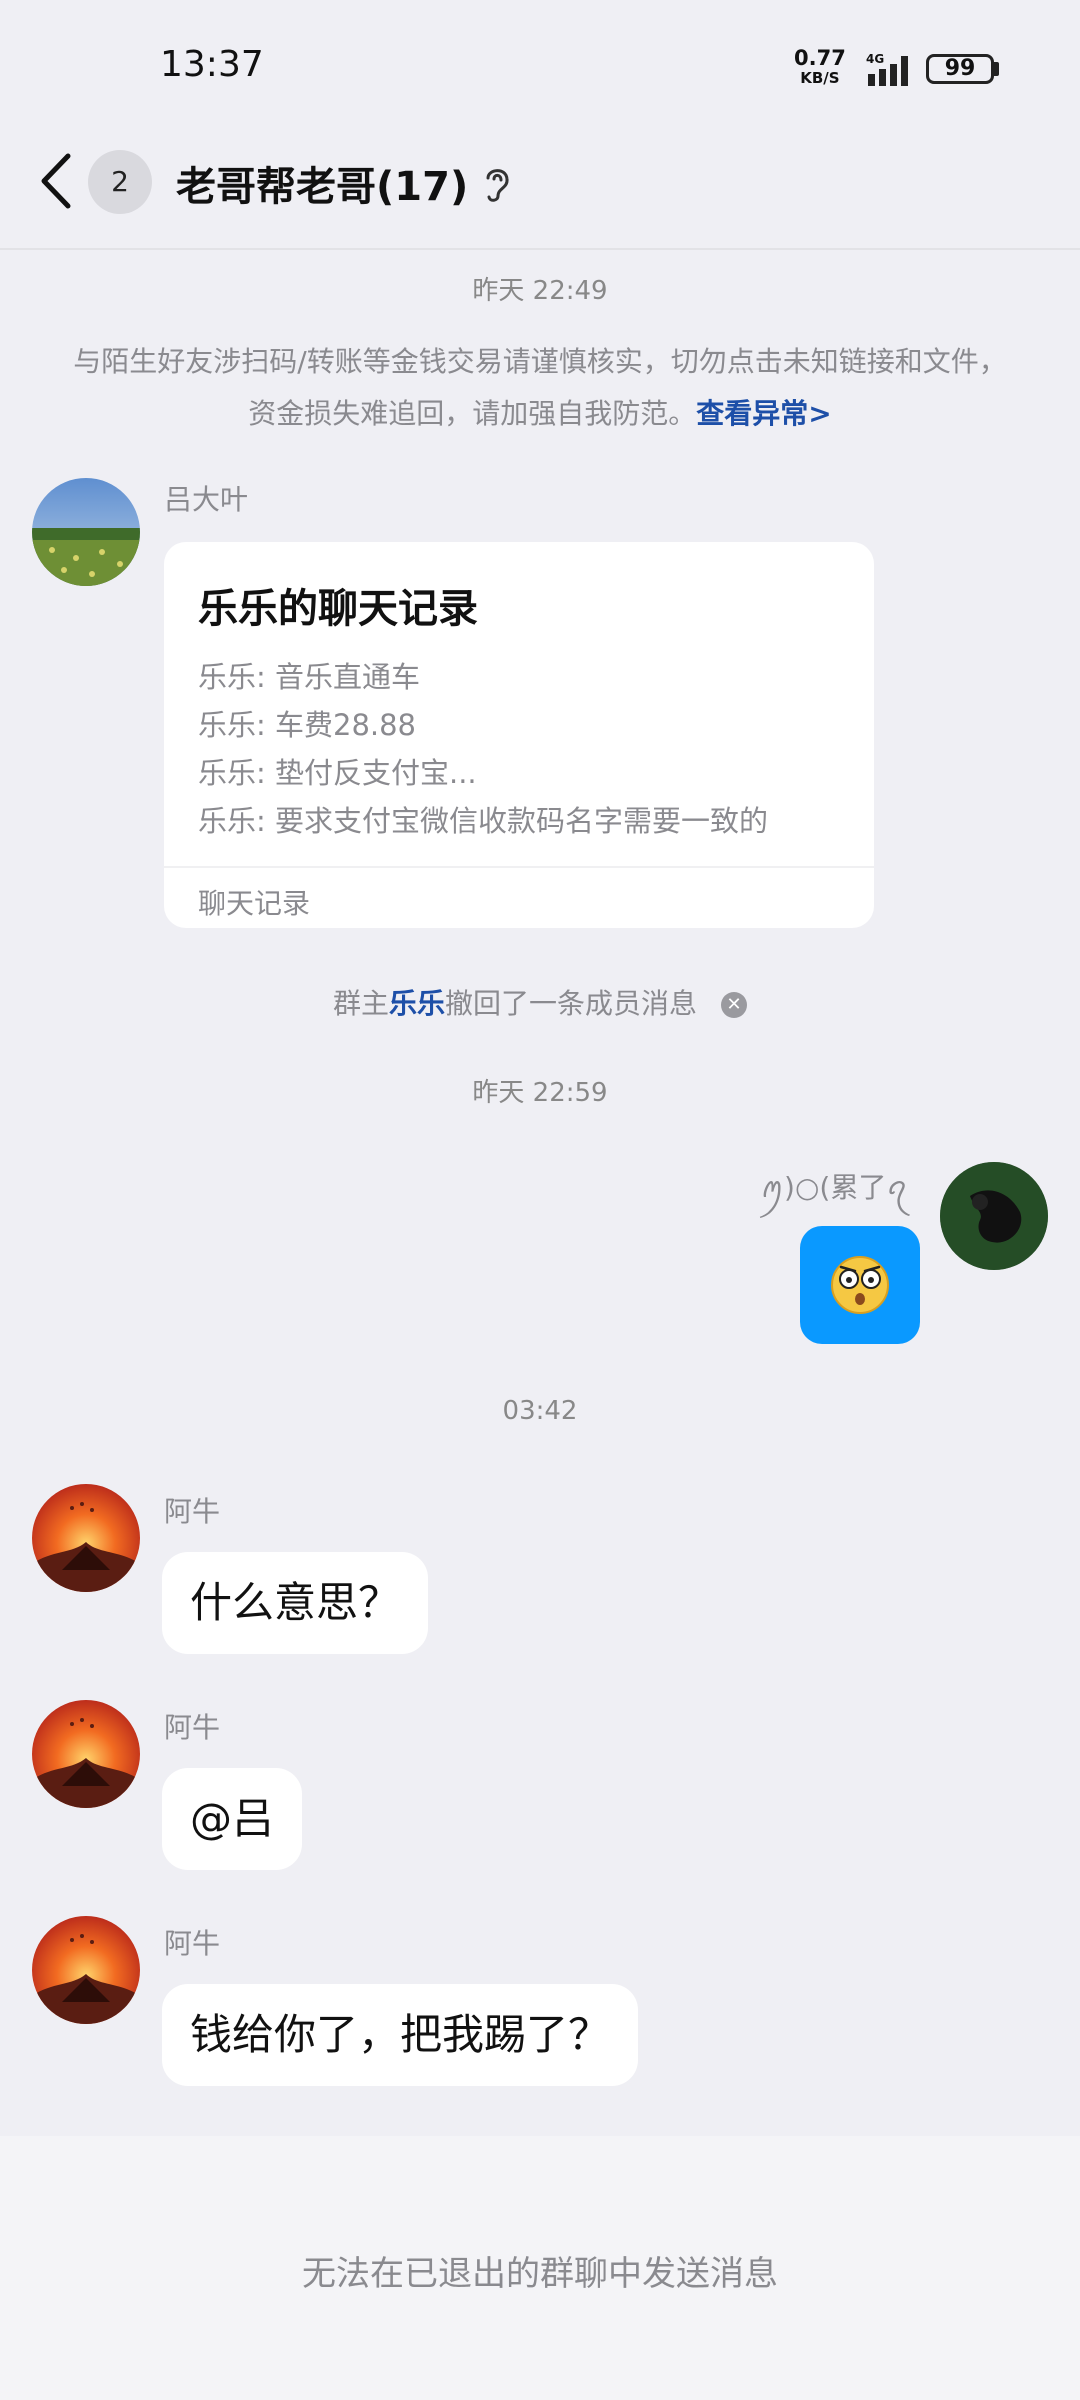 This screenshot has width=1080, height=2400. What do you see at coordinates (540, 1411) in the screenshot?
I see `timestamp: 03:42` at bounding box center [540, 1411].